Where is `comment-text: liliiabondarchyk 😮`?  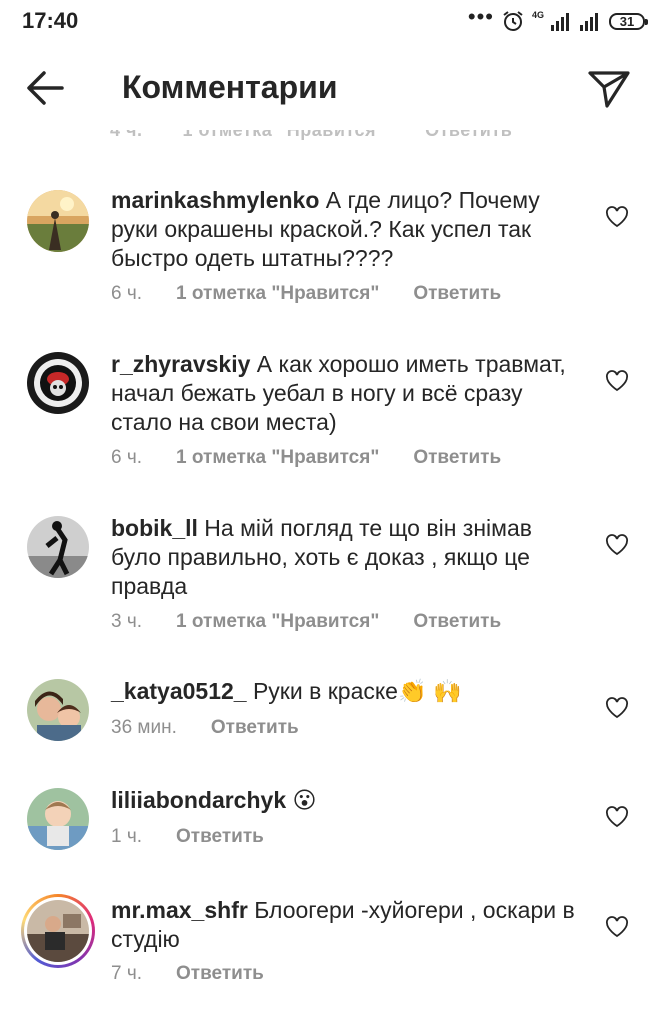 comment-text: liliiabondarchyk 😮 is located at coordinates (346, 800).